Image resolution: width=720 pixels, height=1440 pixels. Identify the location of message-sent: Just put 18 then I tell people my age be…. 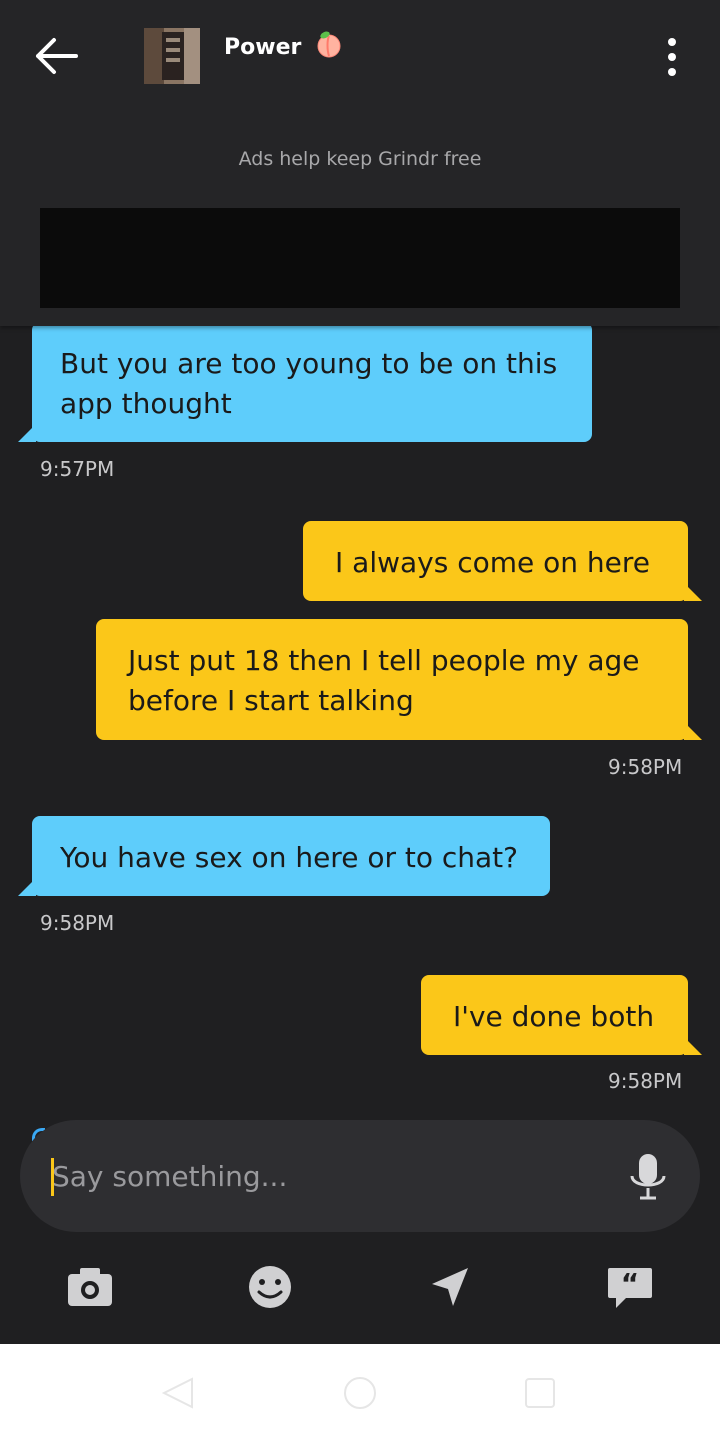
(392, 679).